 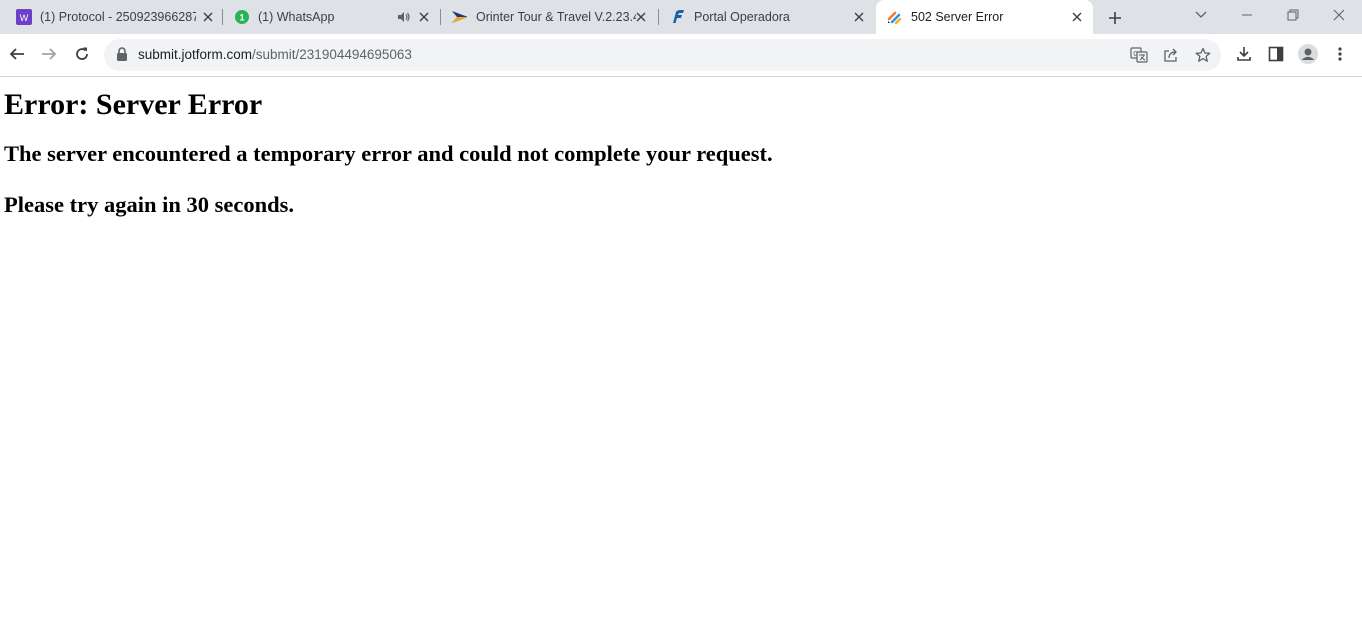 I want to click on svg-text: 1, so click(x=241, y=18).